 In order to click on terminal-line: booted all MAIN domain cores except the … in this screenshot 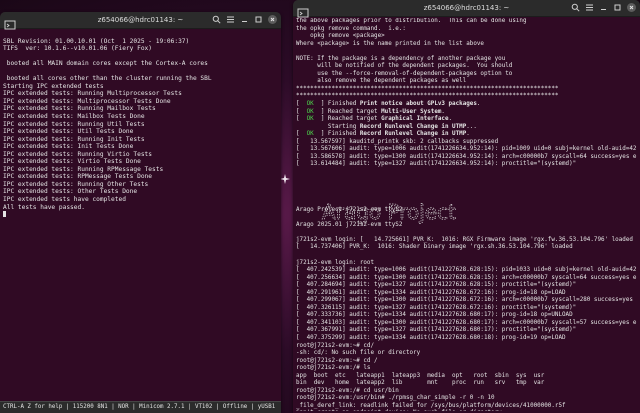, I will do `click(105, 64)`.